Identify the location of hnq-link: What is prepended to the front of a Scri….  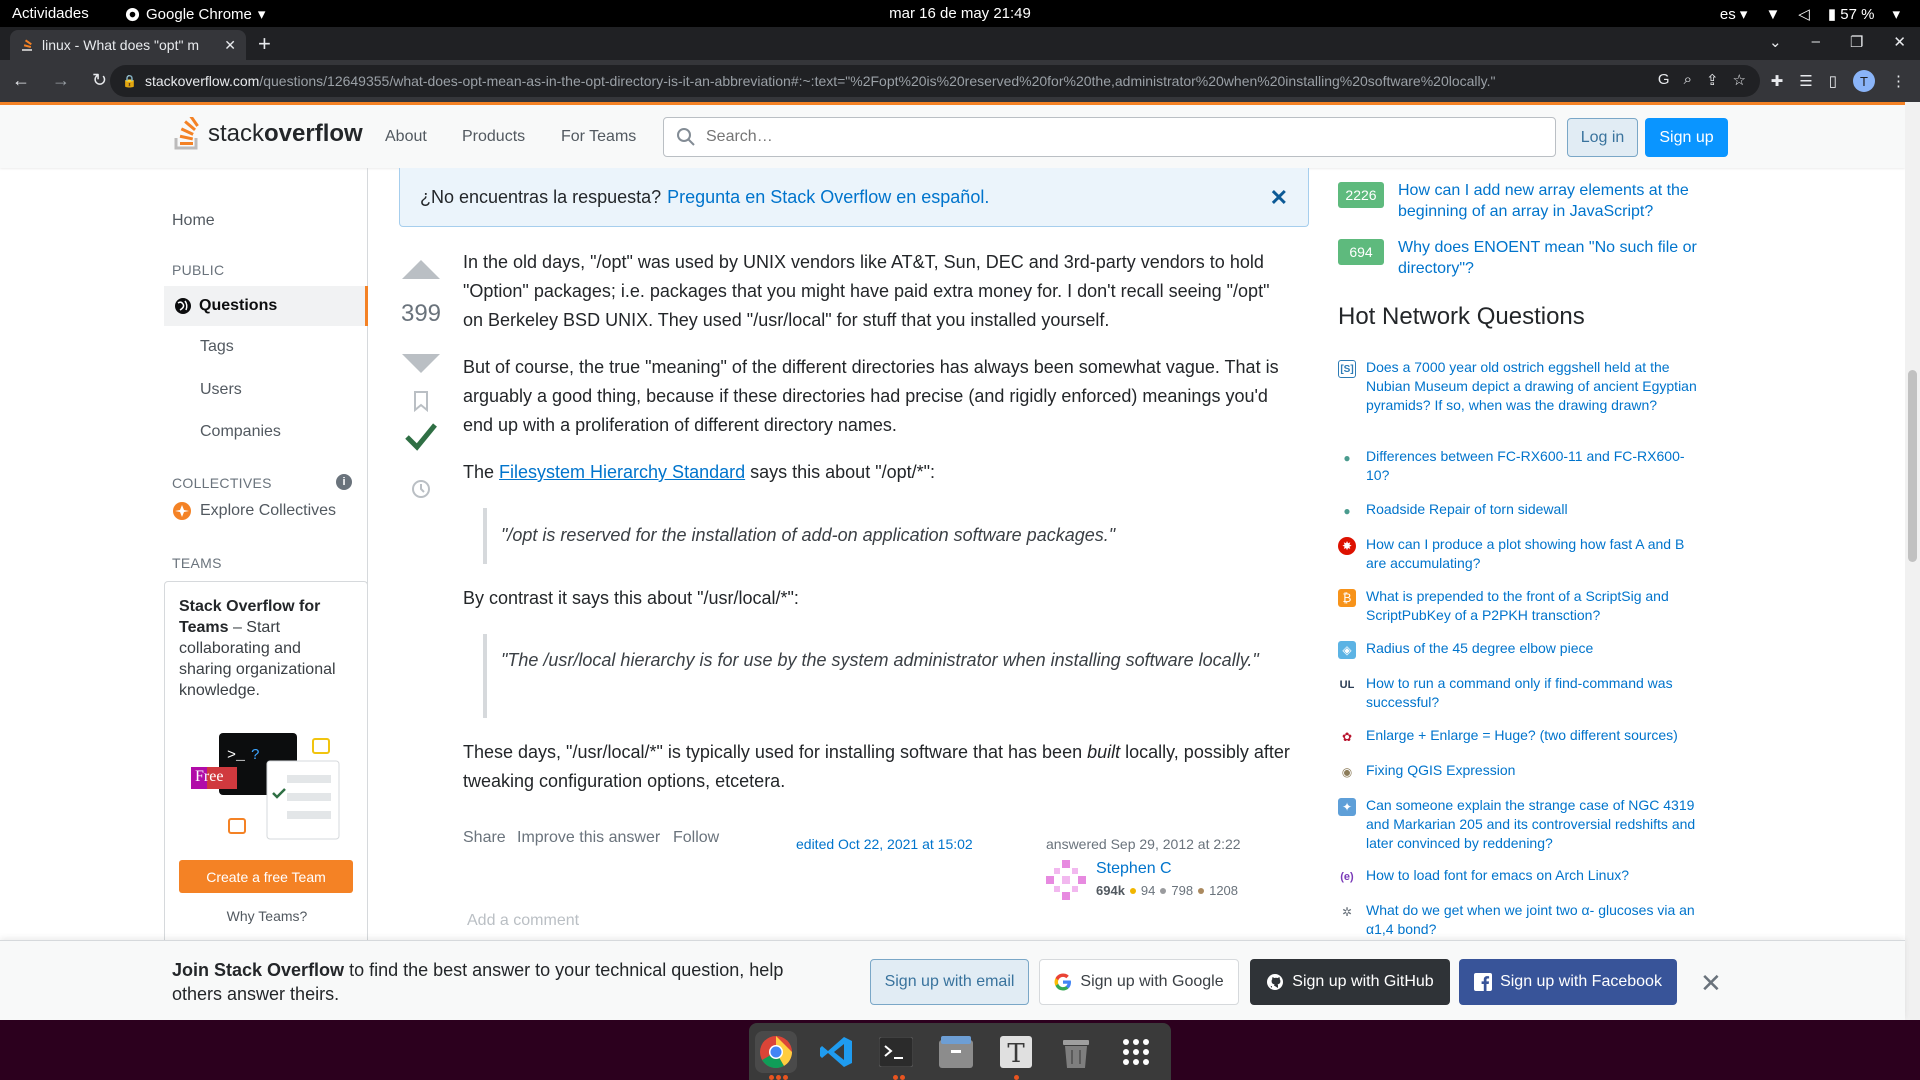
(1536, 606).